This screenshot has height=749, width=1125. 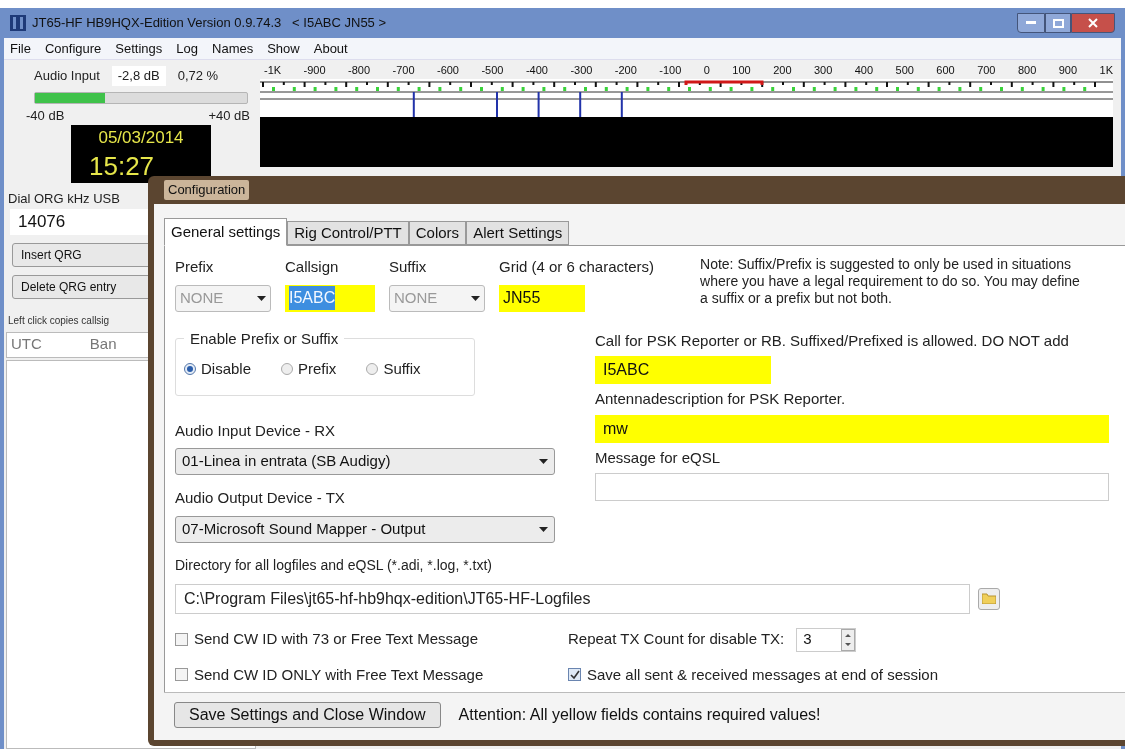 I want to click on radio-label: Prefix, so click(x=317, y=369).